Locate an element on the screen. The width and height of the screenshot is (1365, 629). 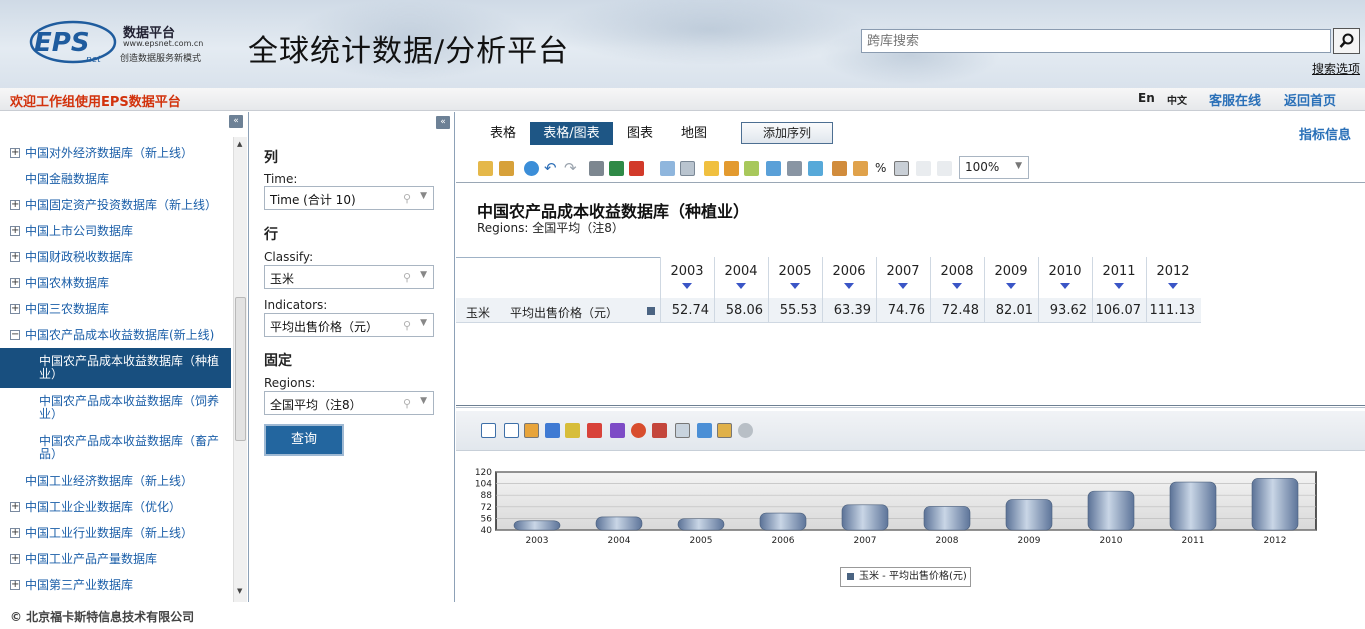
tree-item: + 中国财政税收数据库 is located at coordinates (115, 257).